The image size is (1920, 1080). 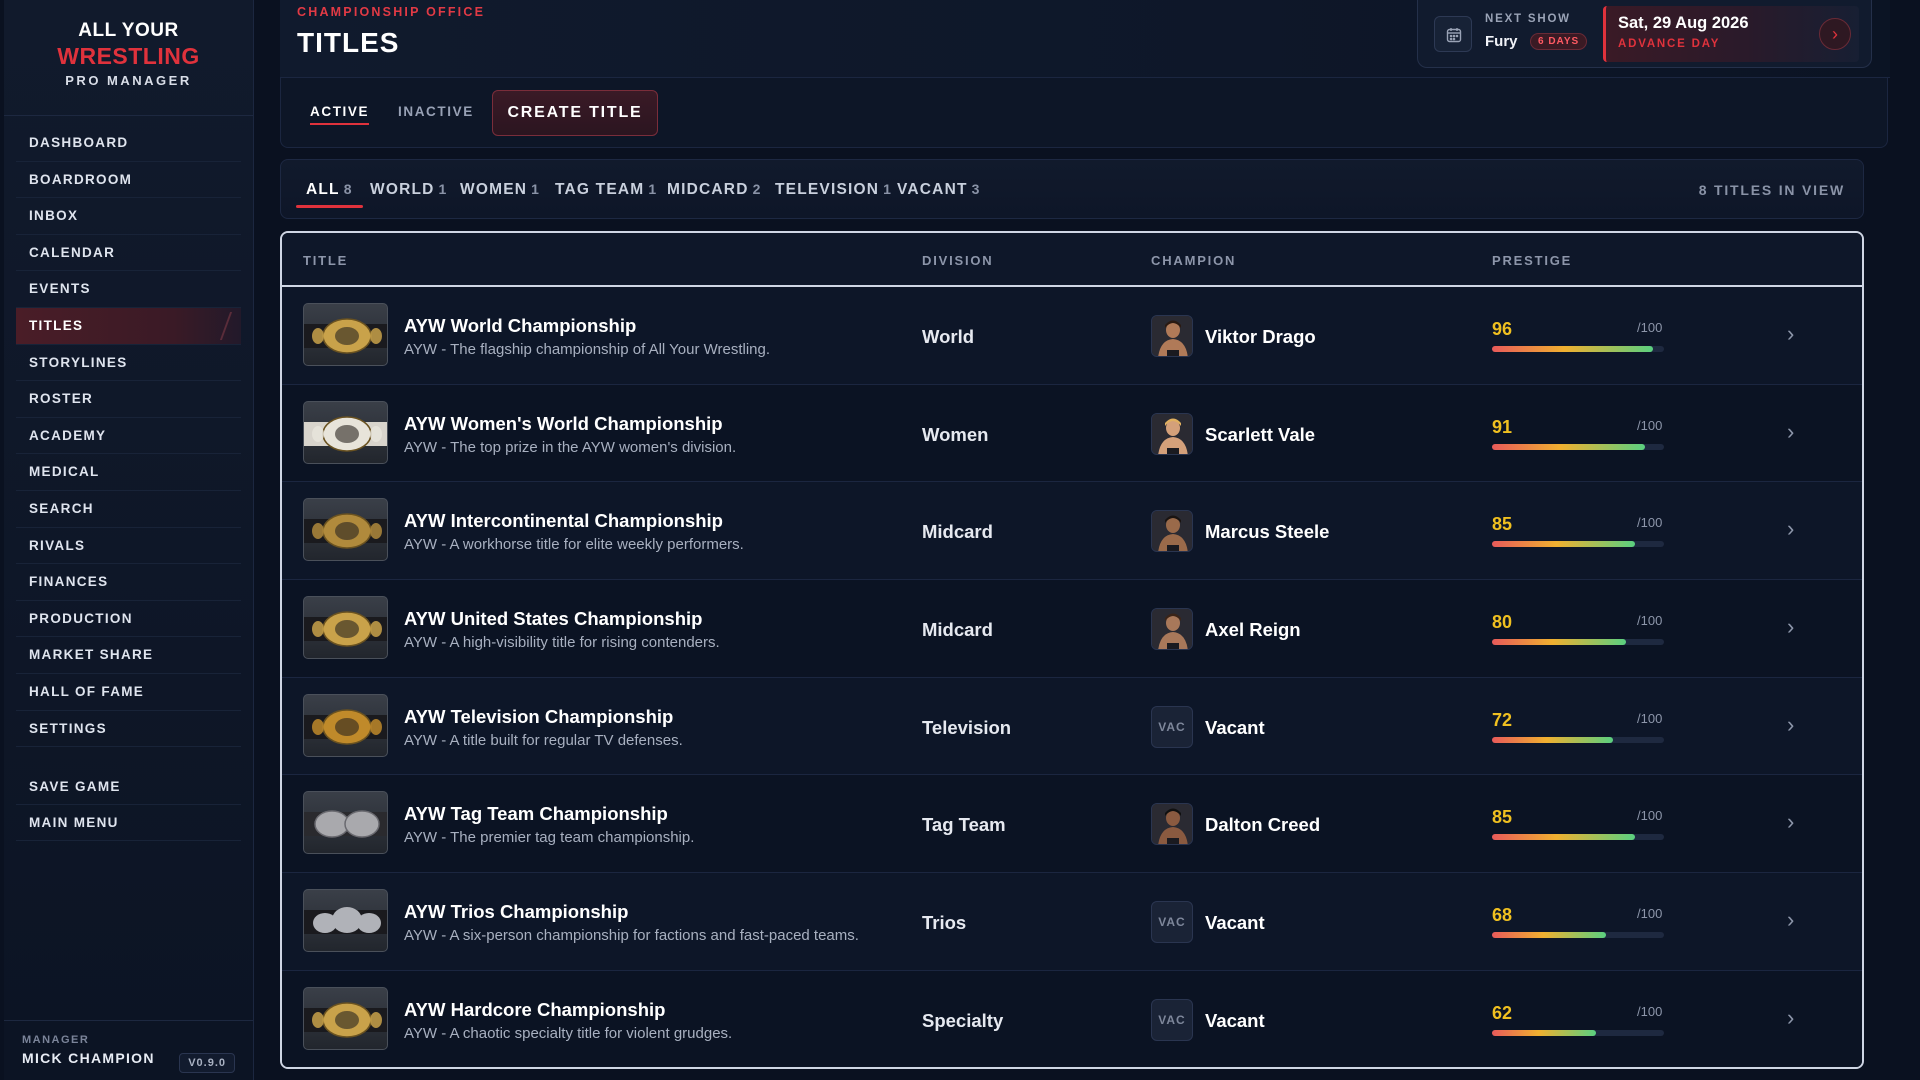 I want to click on create-title-button: CREATE TITLE, so click(x=575, y=113).